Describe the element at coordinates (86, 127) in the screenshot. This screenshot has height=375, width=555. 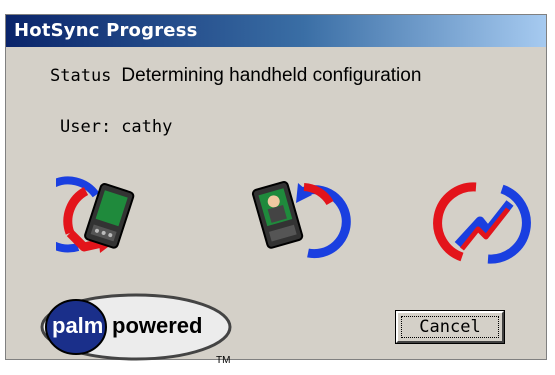
I see `user-label: User:` at that location.